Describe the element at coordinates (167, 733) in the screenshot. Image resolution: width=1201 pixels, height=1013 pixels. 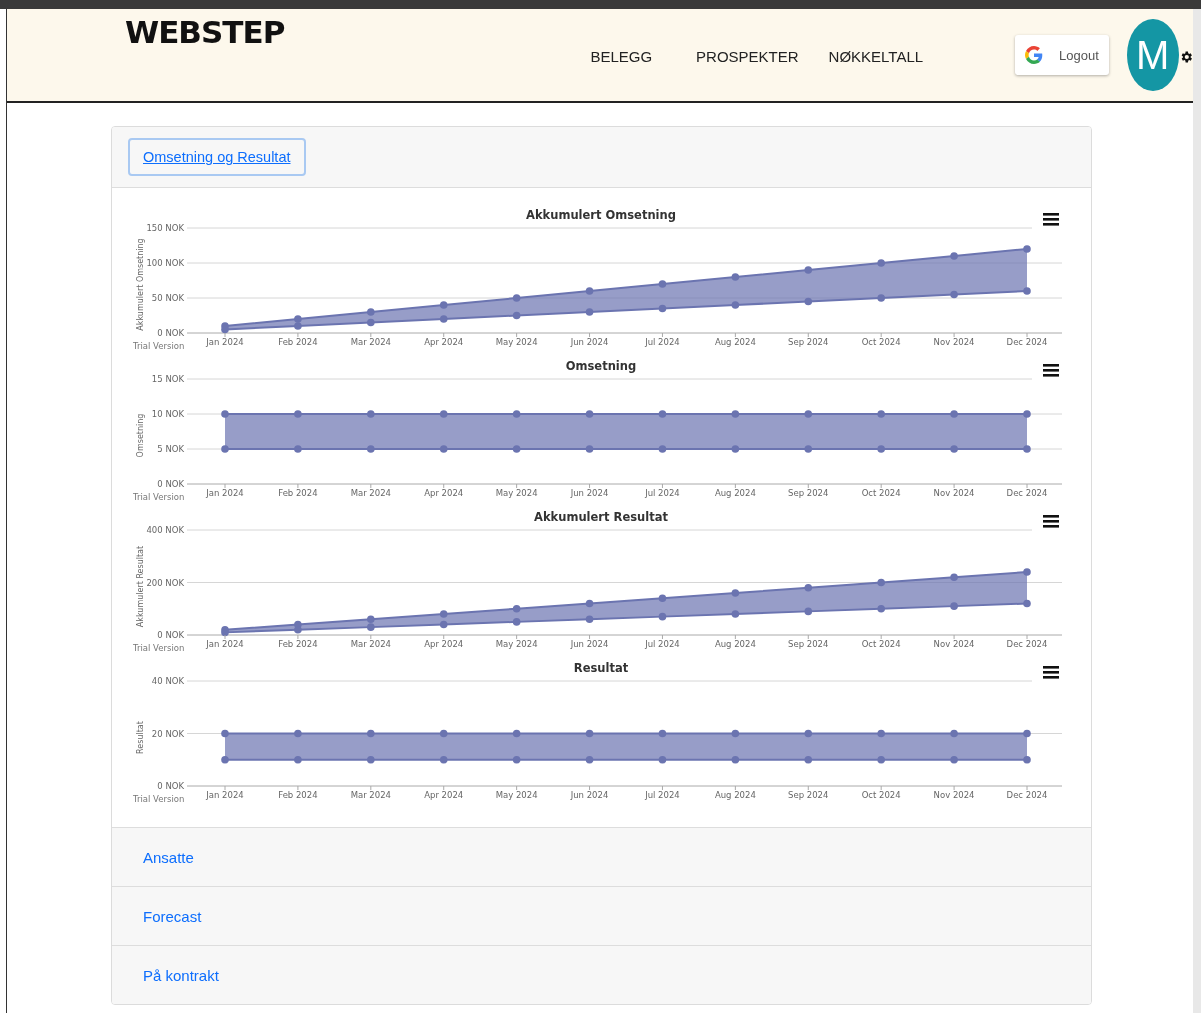
I see `y-tick-label: 20 NOK` at that location.